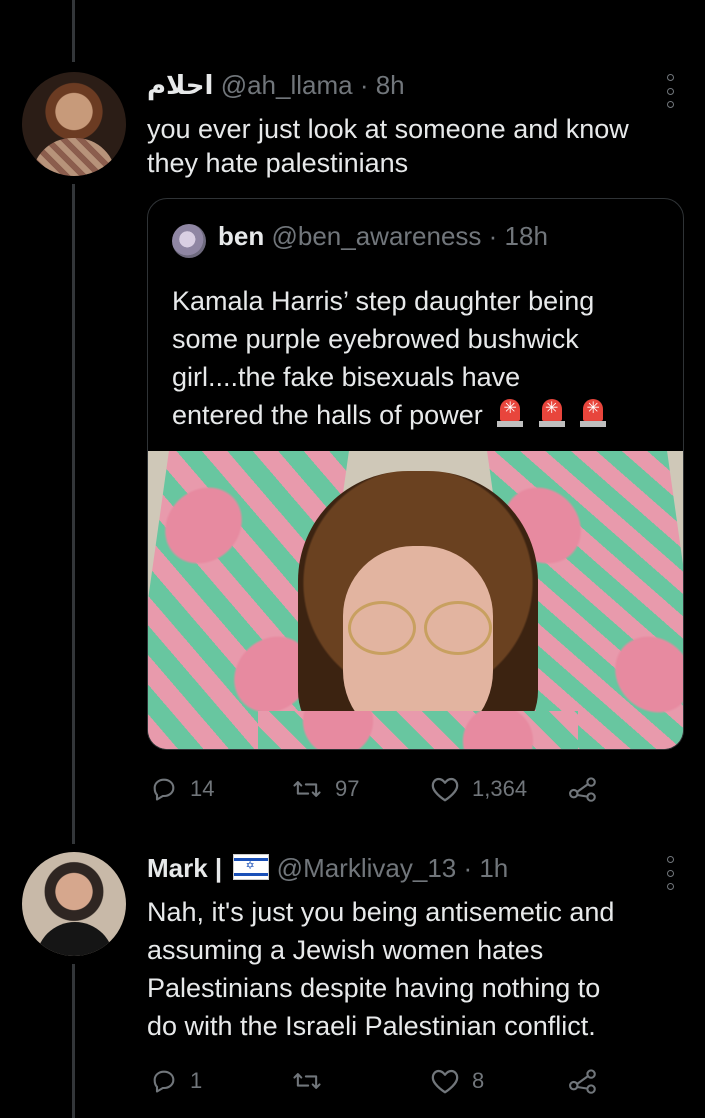  I want to click on tweet1-retweet-count: 97, so click(347, 788).